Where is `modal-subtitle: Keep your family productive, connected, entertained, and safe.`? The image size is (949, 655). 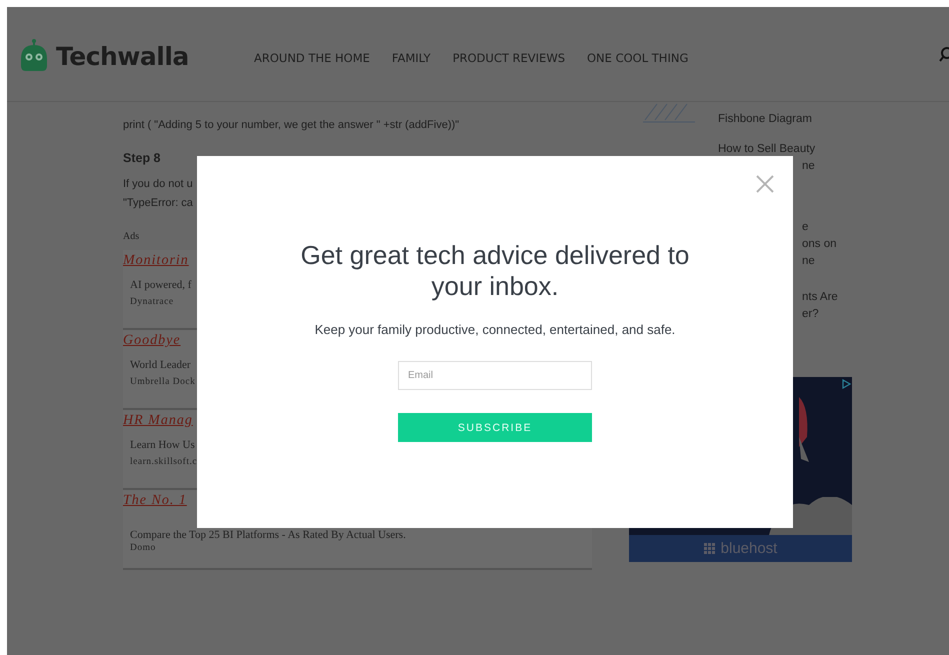
modal-subtitle: Keep your family productive, connected, entertained, and safe. is located at coordinates (495, 329).